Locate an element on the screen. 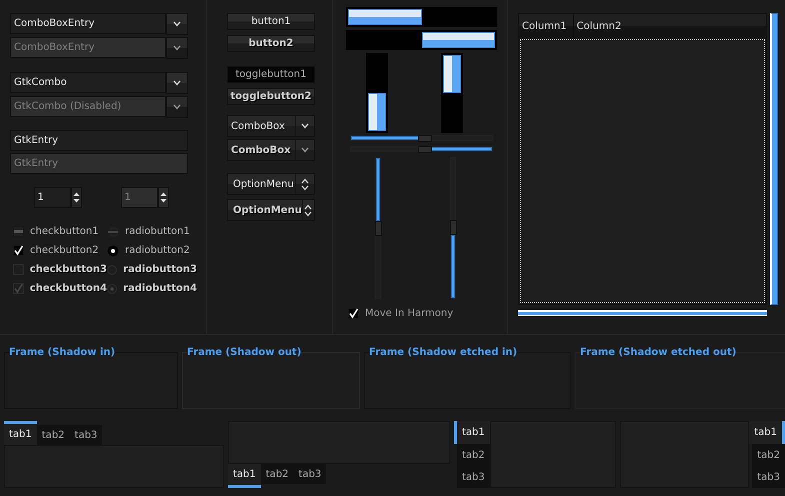 This screenshot has height=496, width=785. frame-title: Frame (Shadow etched out) is located at coordinates (658, 352).